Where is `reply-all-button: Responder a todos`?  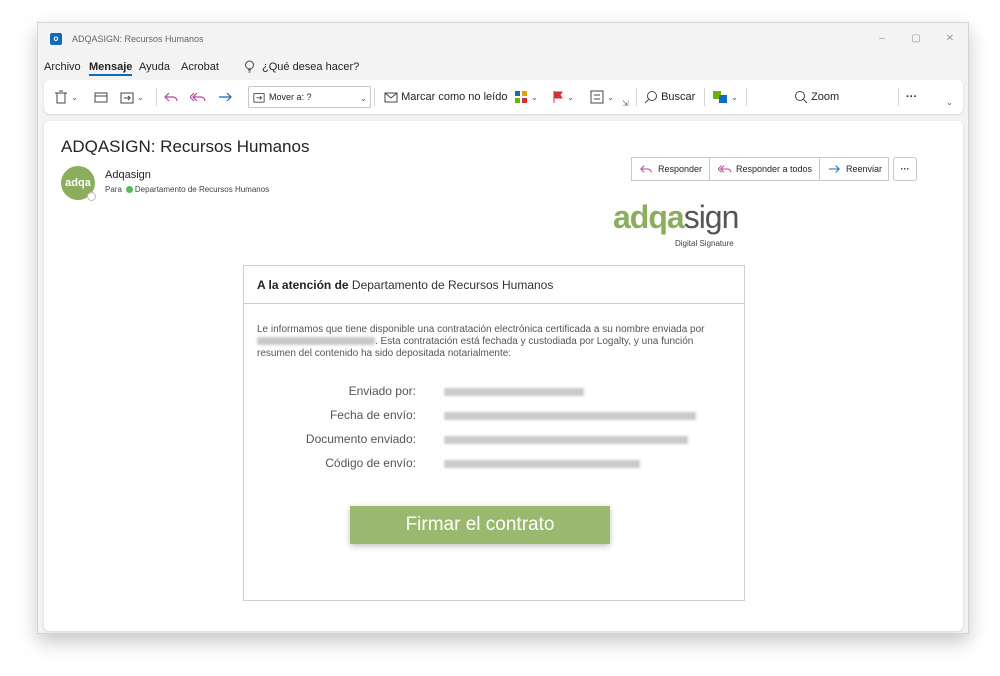 reply-all-button: Responder a todos is located at coordinates (764, 169).